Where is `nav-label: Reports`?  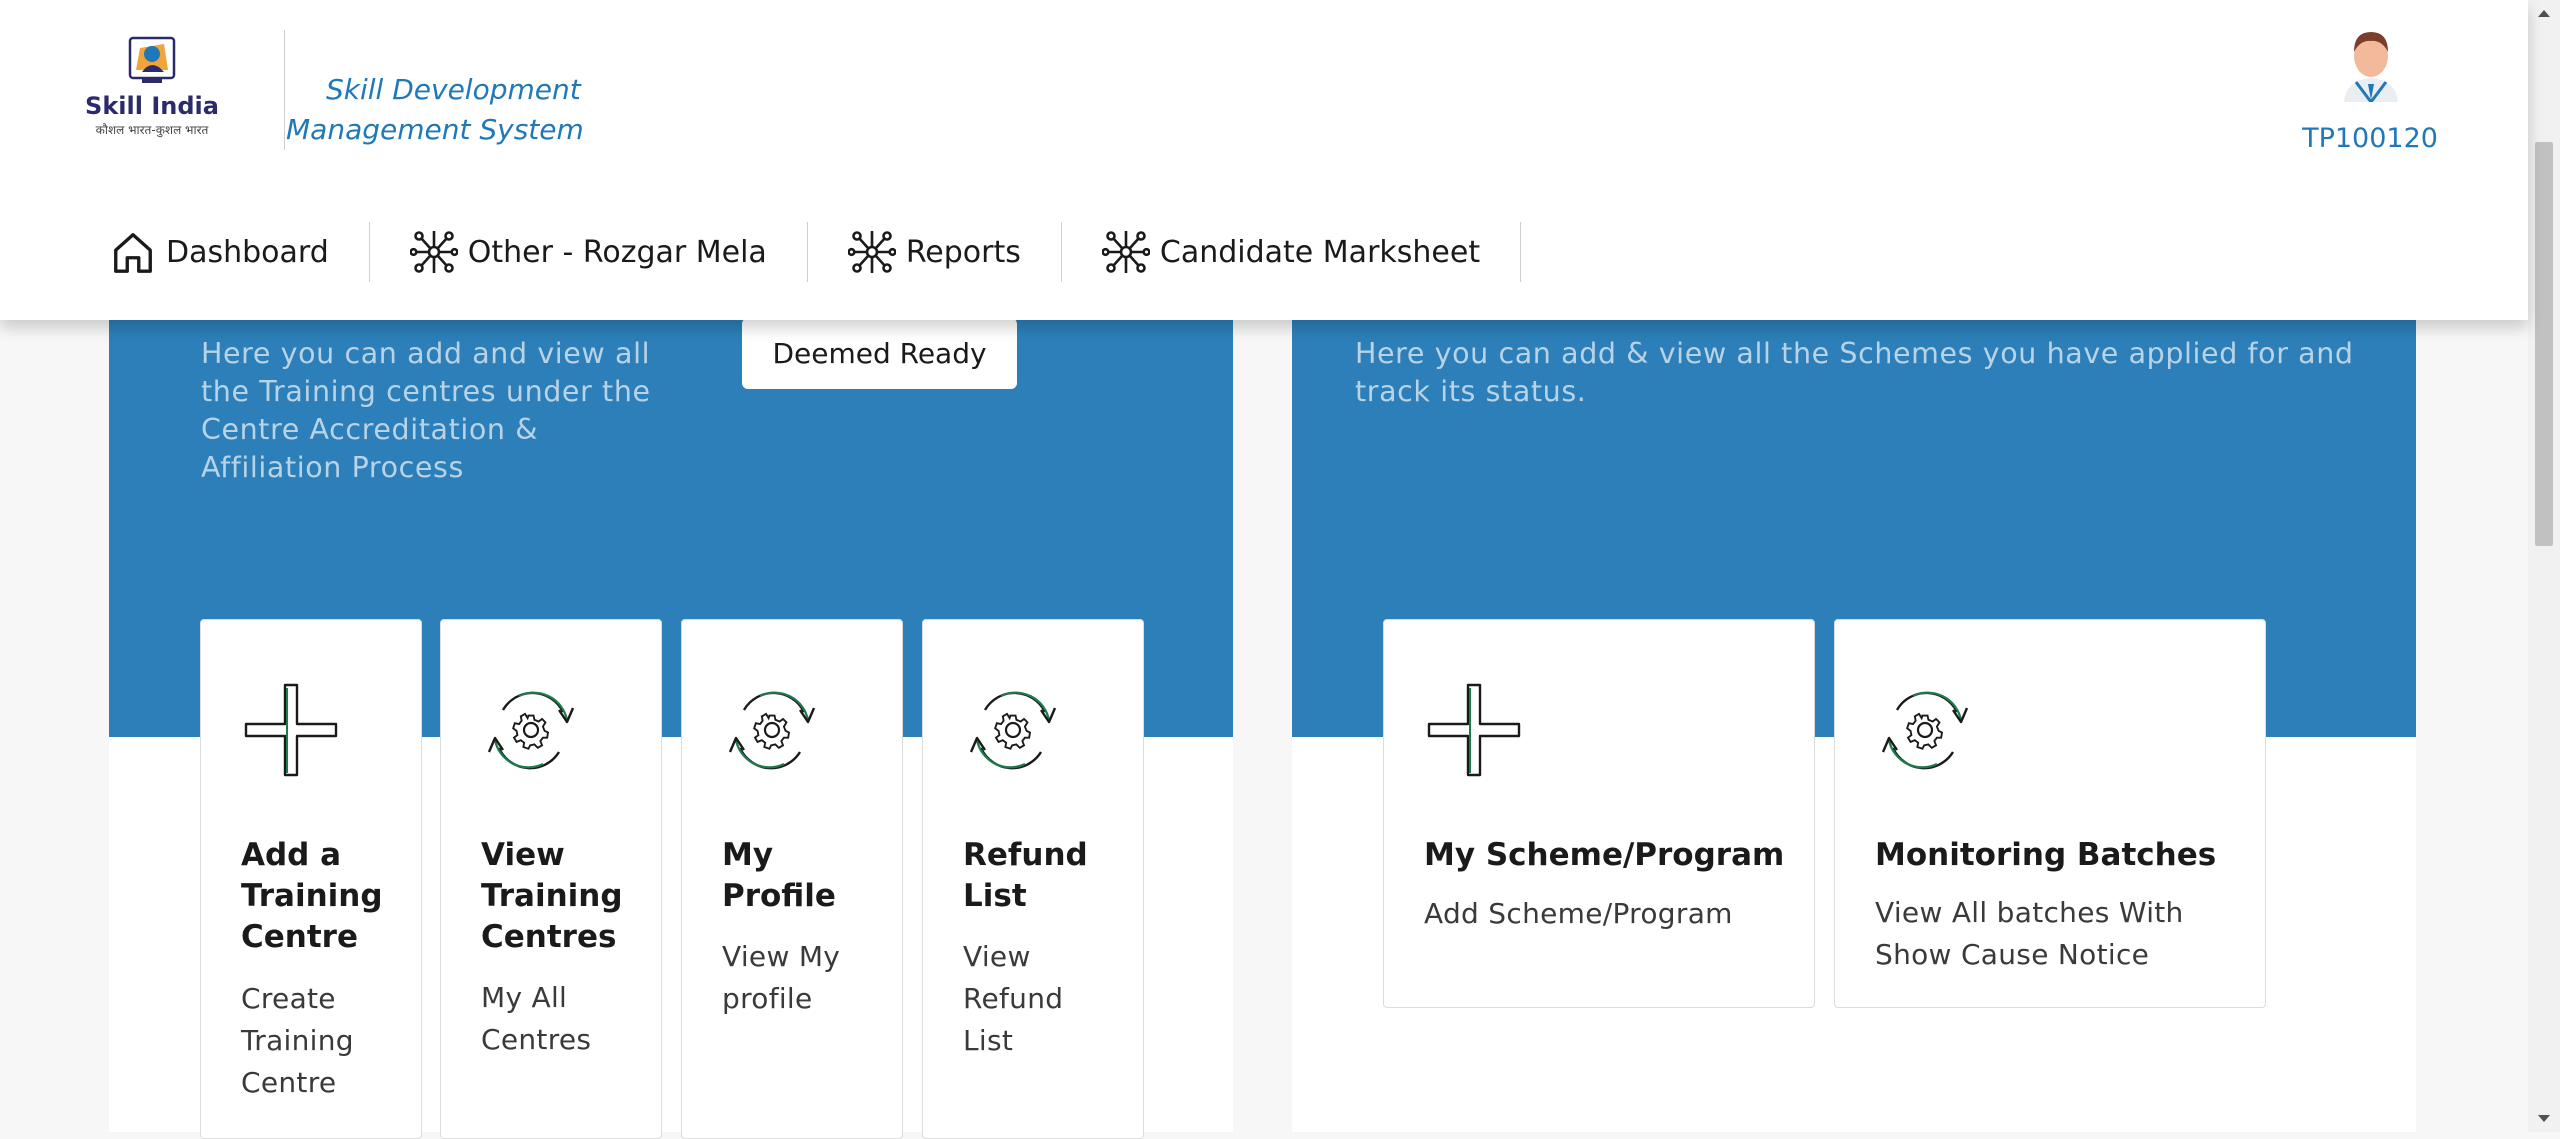
nav-label: Reports is located at coordinates (963, 252).